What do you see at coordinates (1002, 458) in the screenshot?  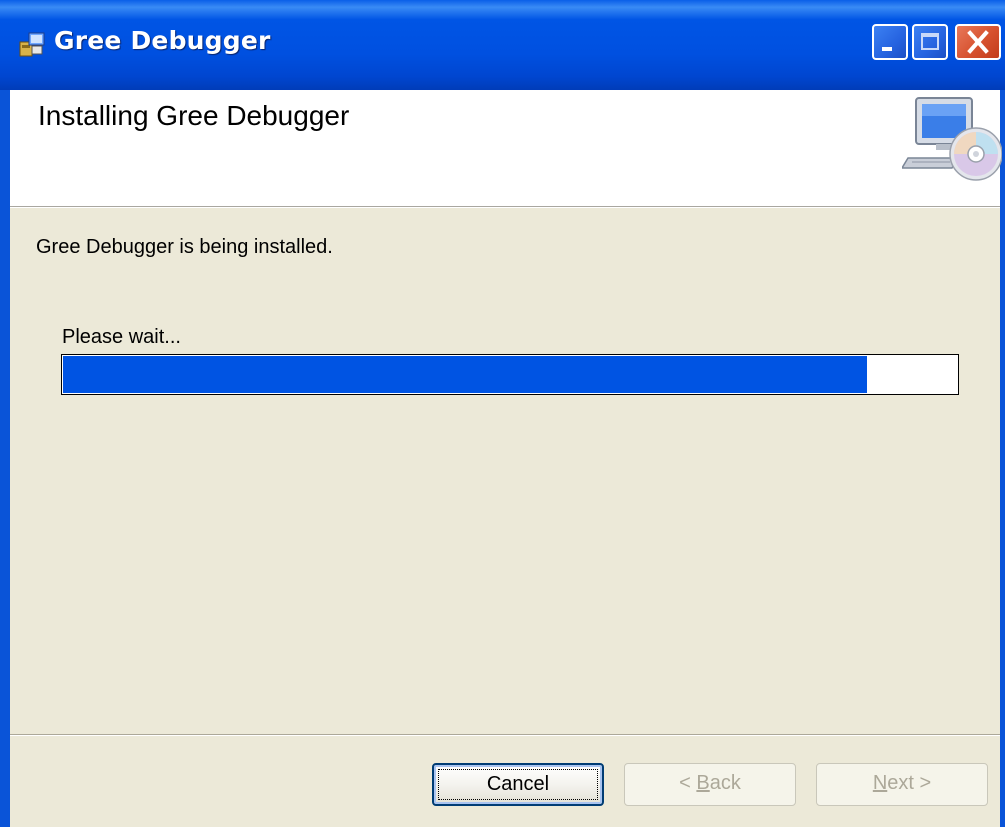 I see `window-frame-right` at bounding box center [1002, 458].